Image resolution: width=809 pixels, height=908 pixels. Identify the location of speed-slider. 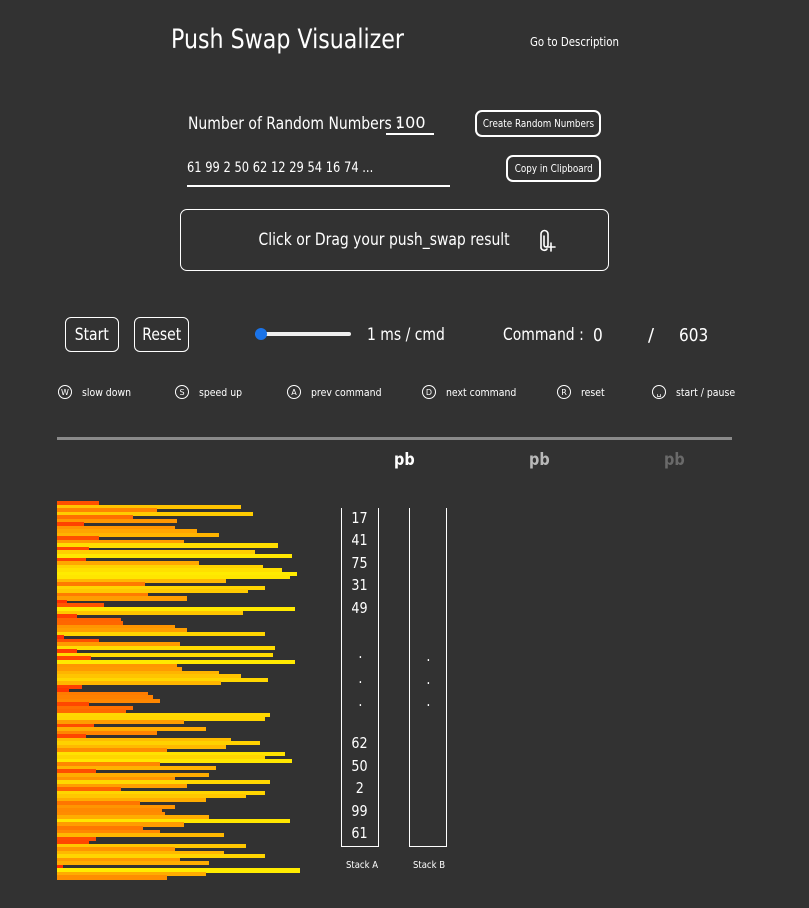
(303, 334).